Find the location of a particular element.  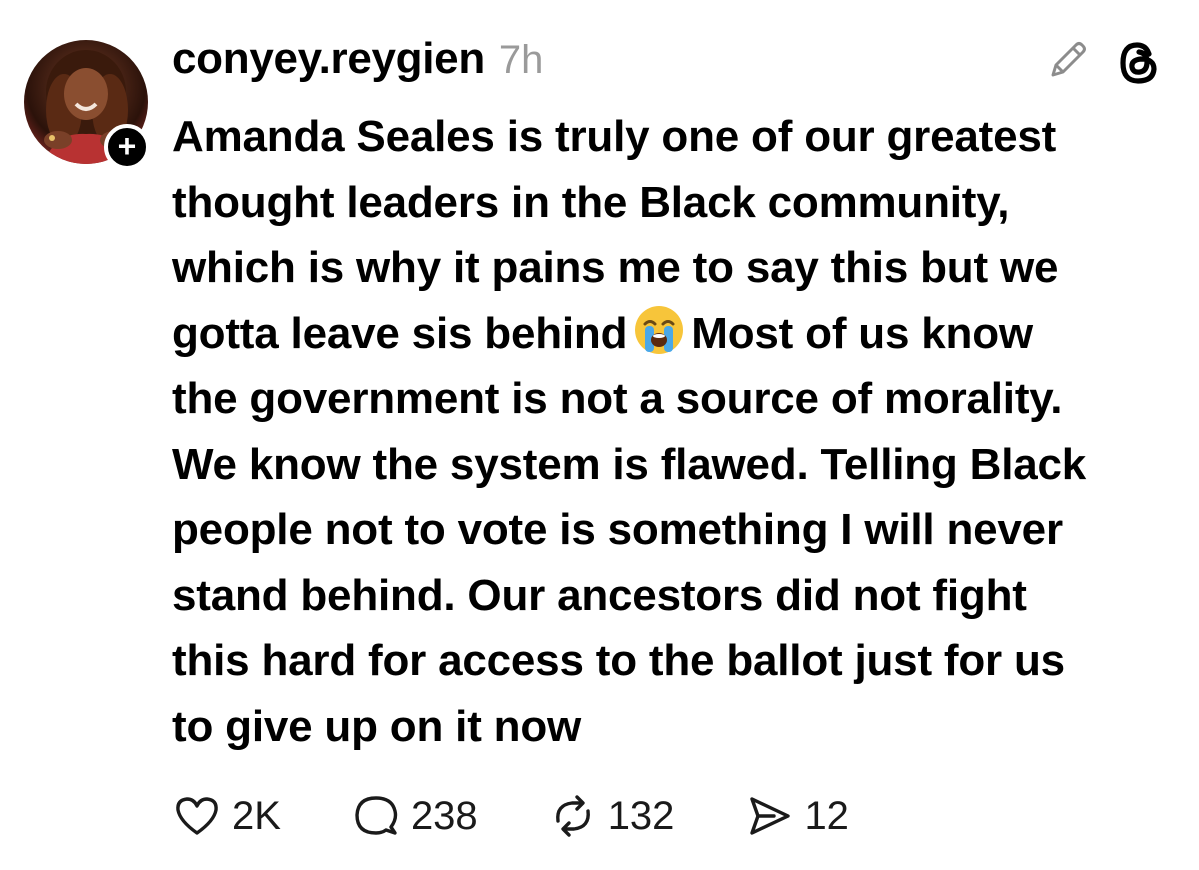

follow-button: + is located at coordinates (127, 147).